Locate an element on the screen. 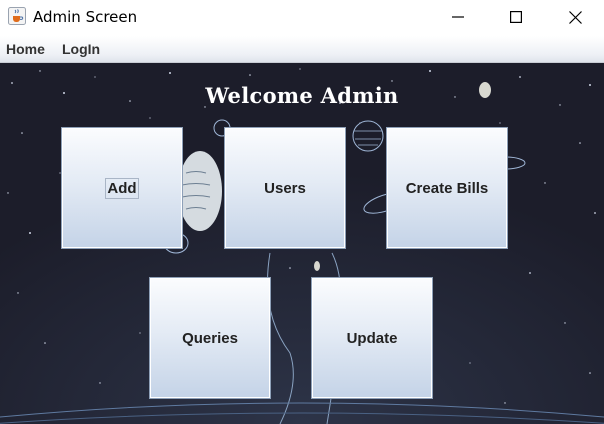  menu-login: LogIn is located at coordinates (81, 49).